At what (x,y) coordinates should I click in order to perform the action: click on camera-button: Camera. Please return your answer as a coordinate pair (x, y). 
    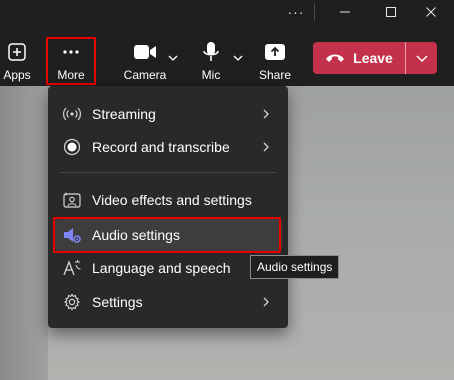
    Looking at the image, I should click on (145, 63).